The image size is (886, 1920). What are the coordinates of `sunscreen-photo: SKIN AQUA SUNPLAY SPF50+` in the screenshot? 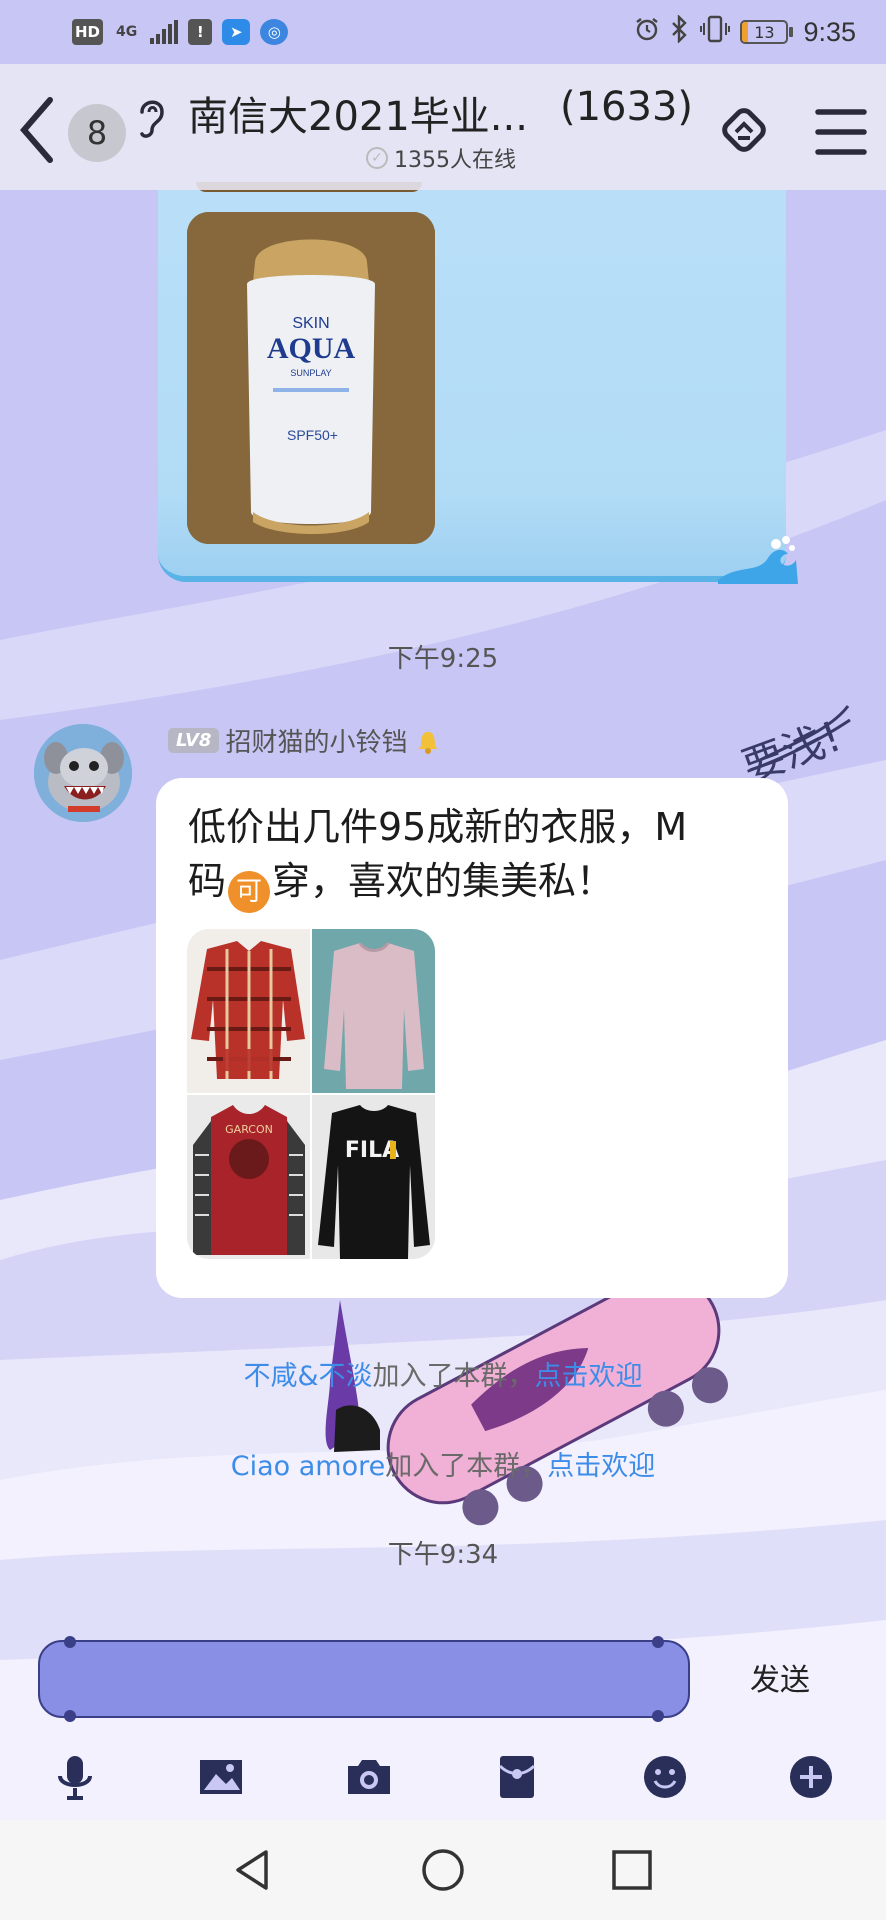 It's located at (311, 378).